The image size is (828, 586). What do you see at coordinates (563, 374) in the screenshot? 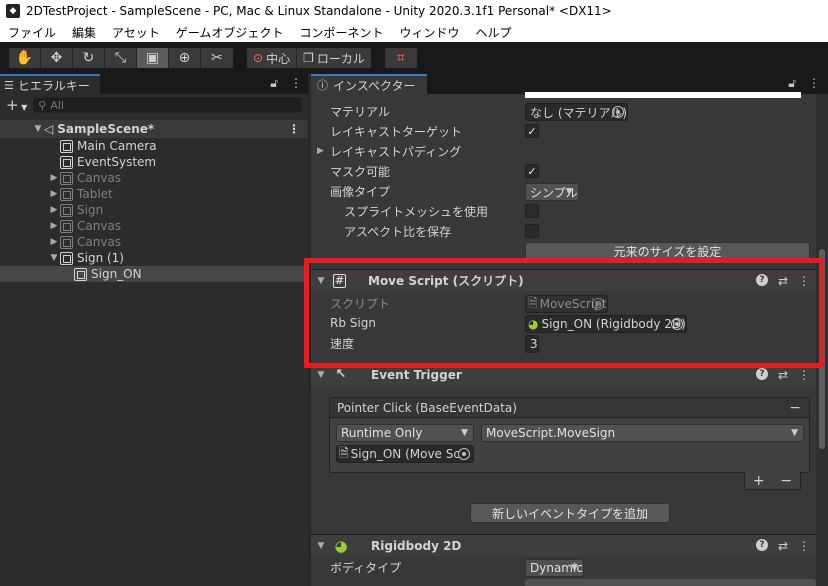
I see `event-trigger-header: ▼ ↖ Event Trigger ? ⇄ ⋮` at bounding box center [563, 374].